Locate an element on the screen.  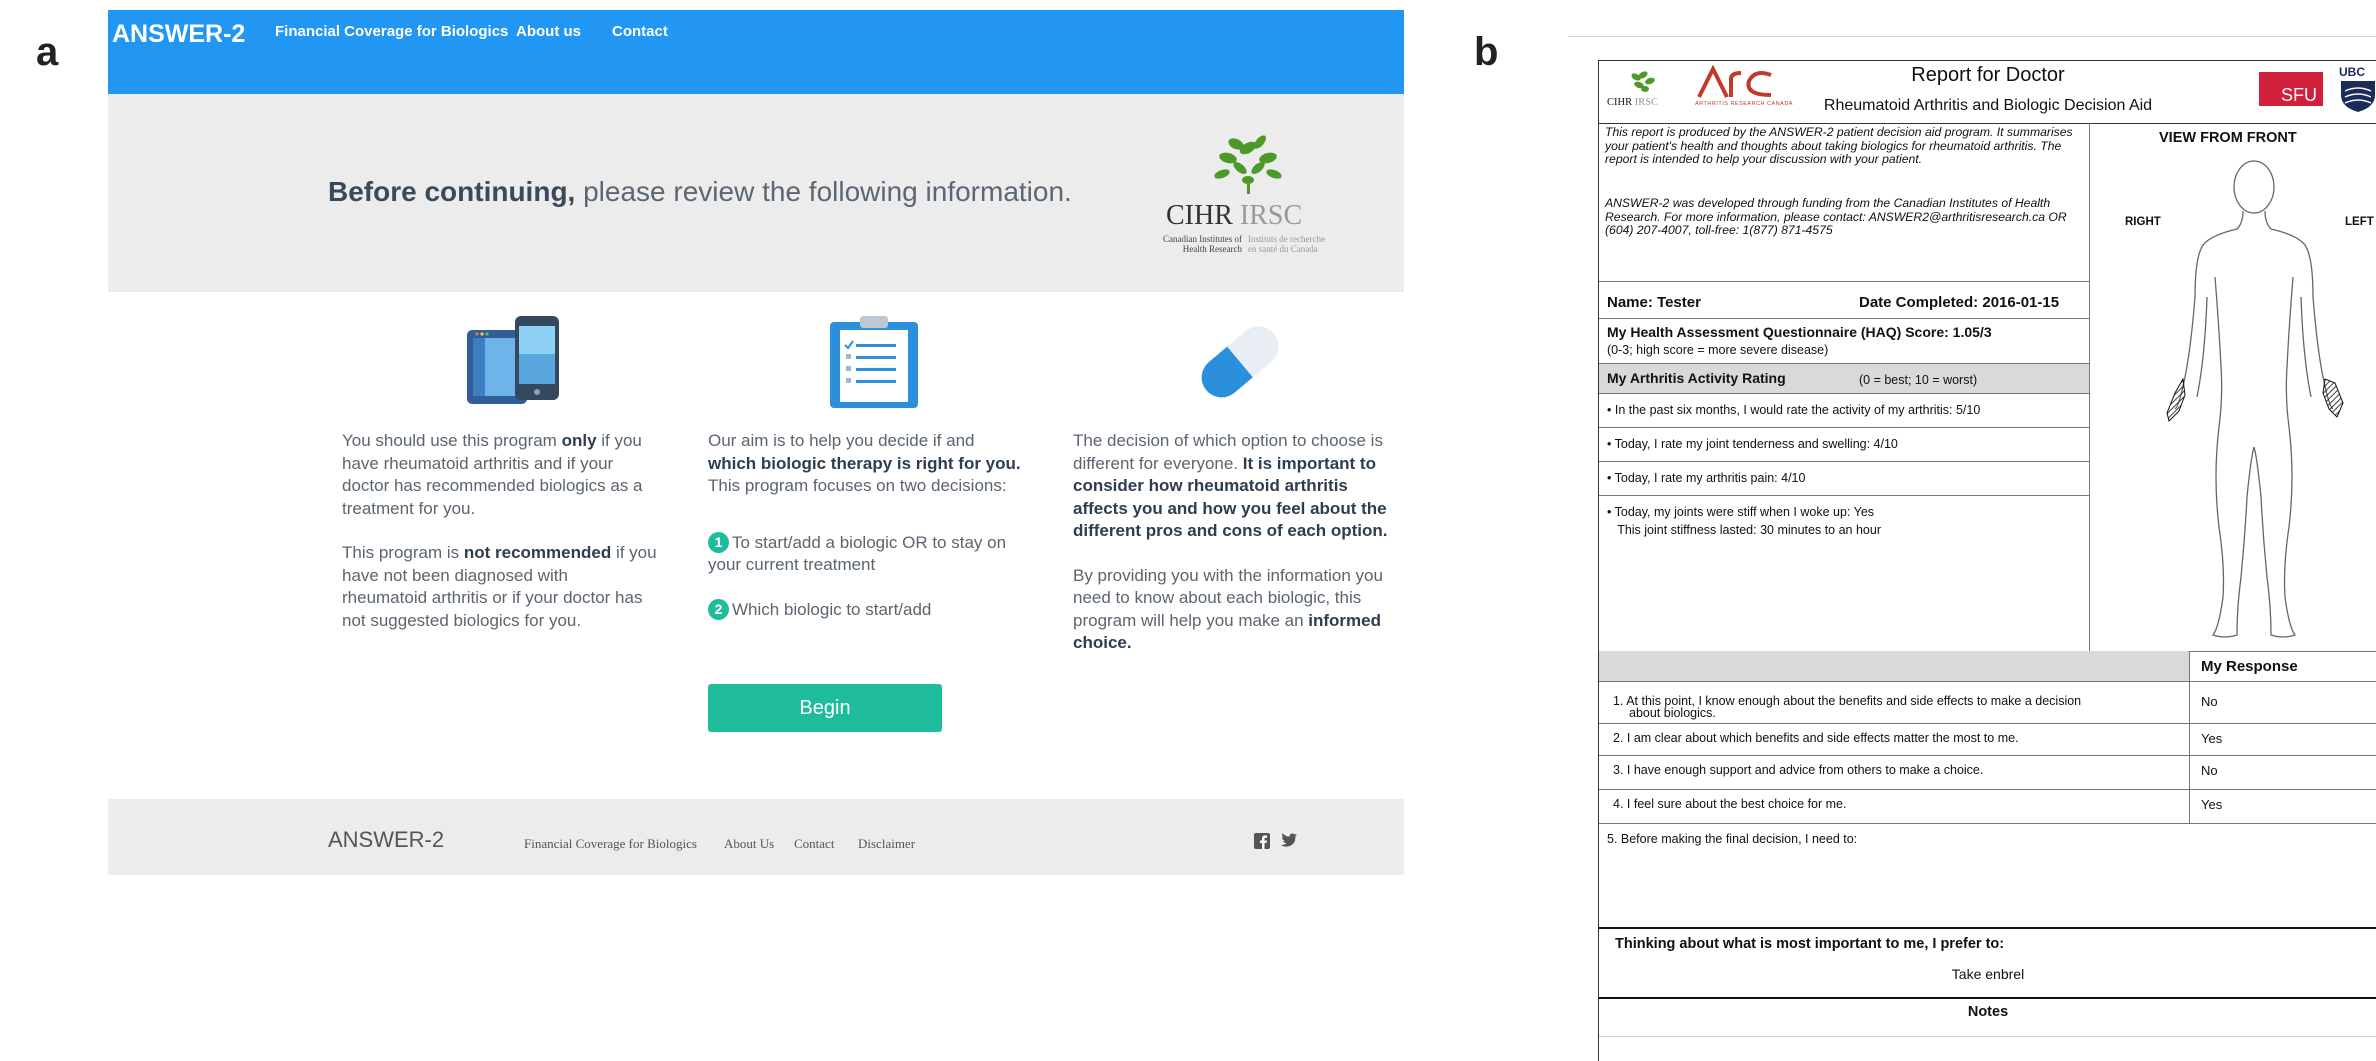
question-1-cont: about biologics. is located at coordinates (1672, 713).